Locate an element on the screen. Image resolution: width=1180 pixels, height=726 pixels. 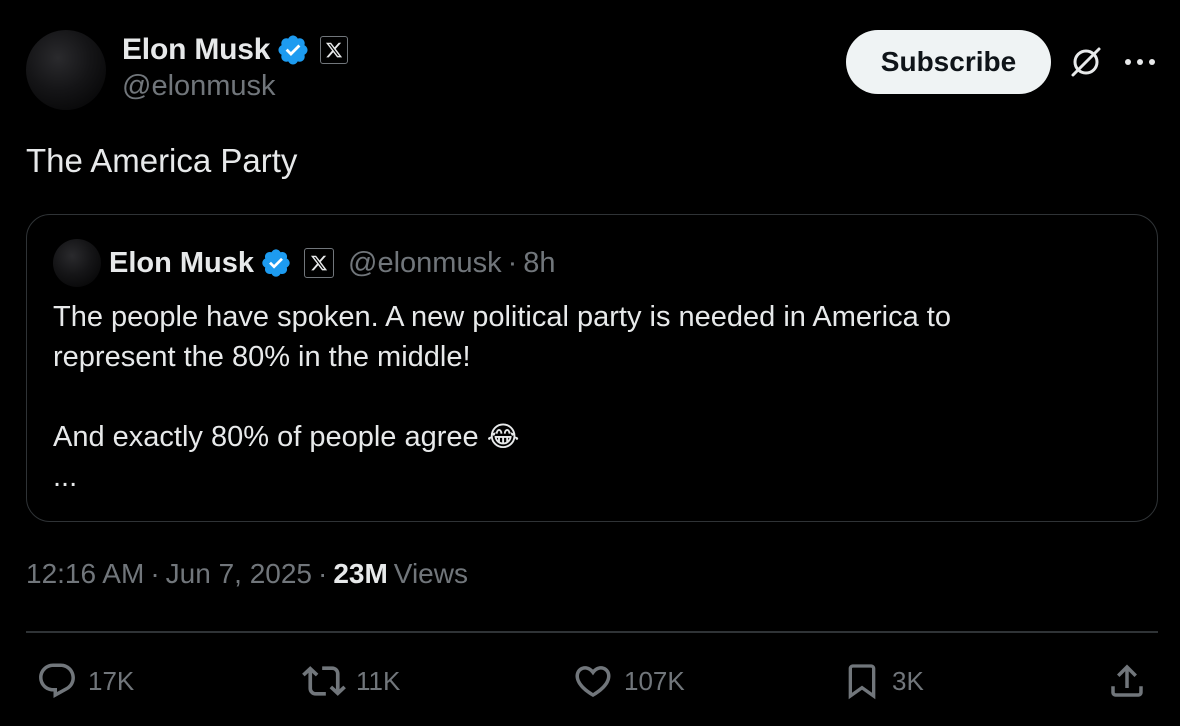
repost-icon is located at coordinates (324, 681).